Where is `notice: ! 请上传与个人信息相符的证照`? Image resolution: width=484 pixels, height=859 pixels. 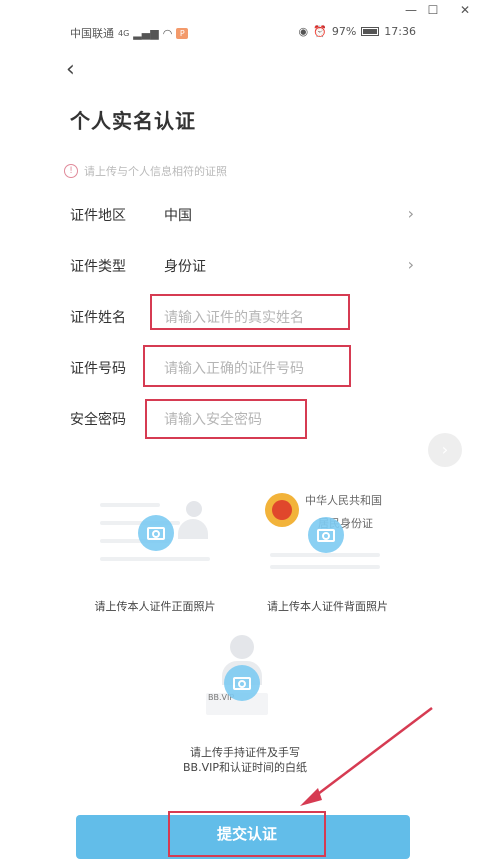
notice: ! 请上传与个人信息相符的证照 is located at coordinates (145, 171).